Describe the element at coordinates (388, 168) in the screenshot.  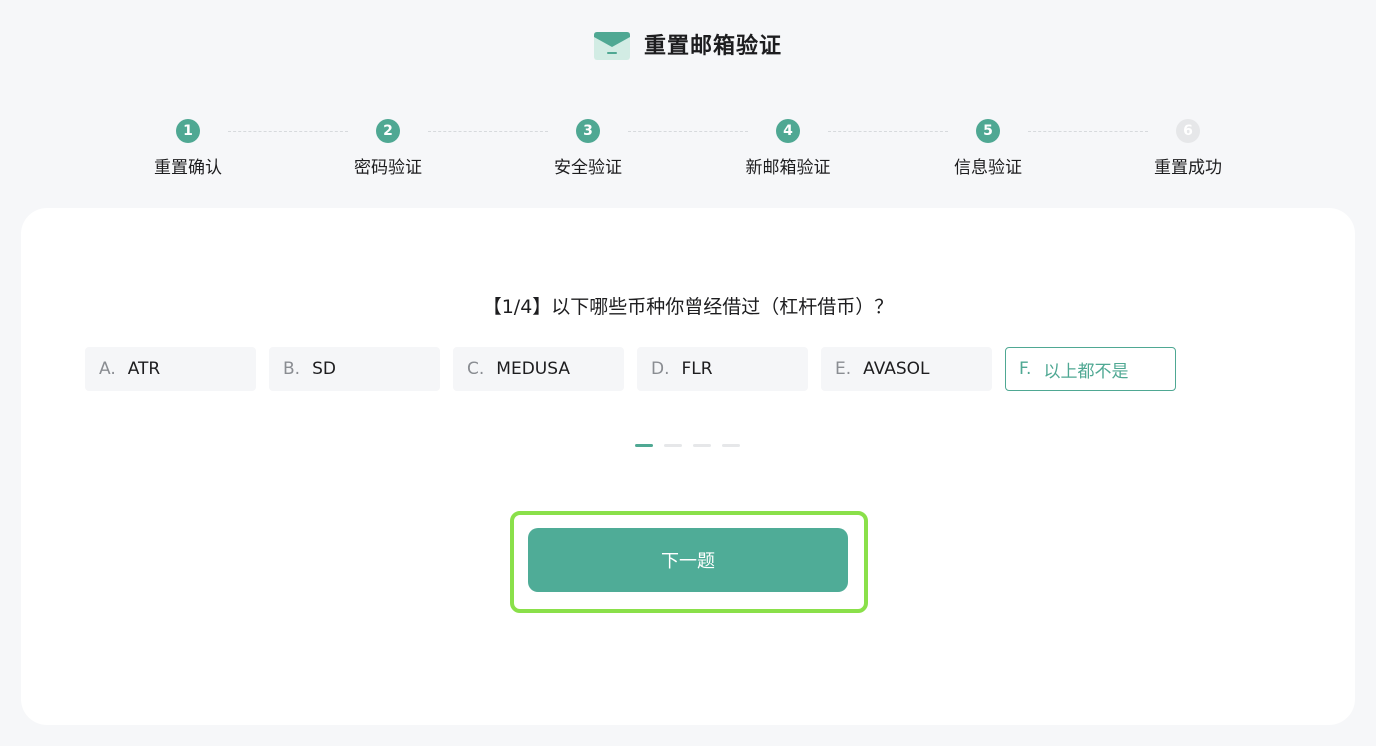
I see `step-label: 密码验证` at that location.